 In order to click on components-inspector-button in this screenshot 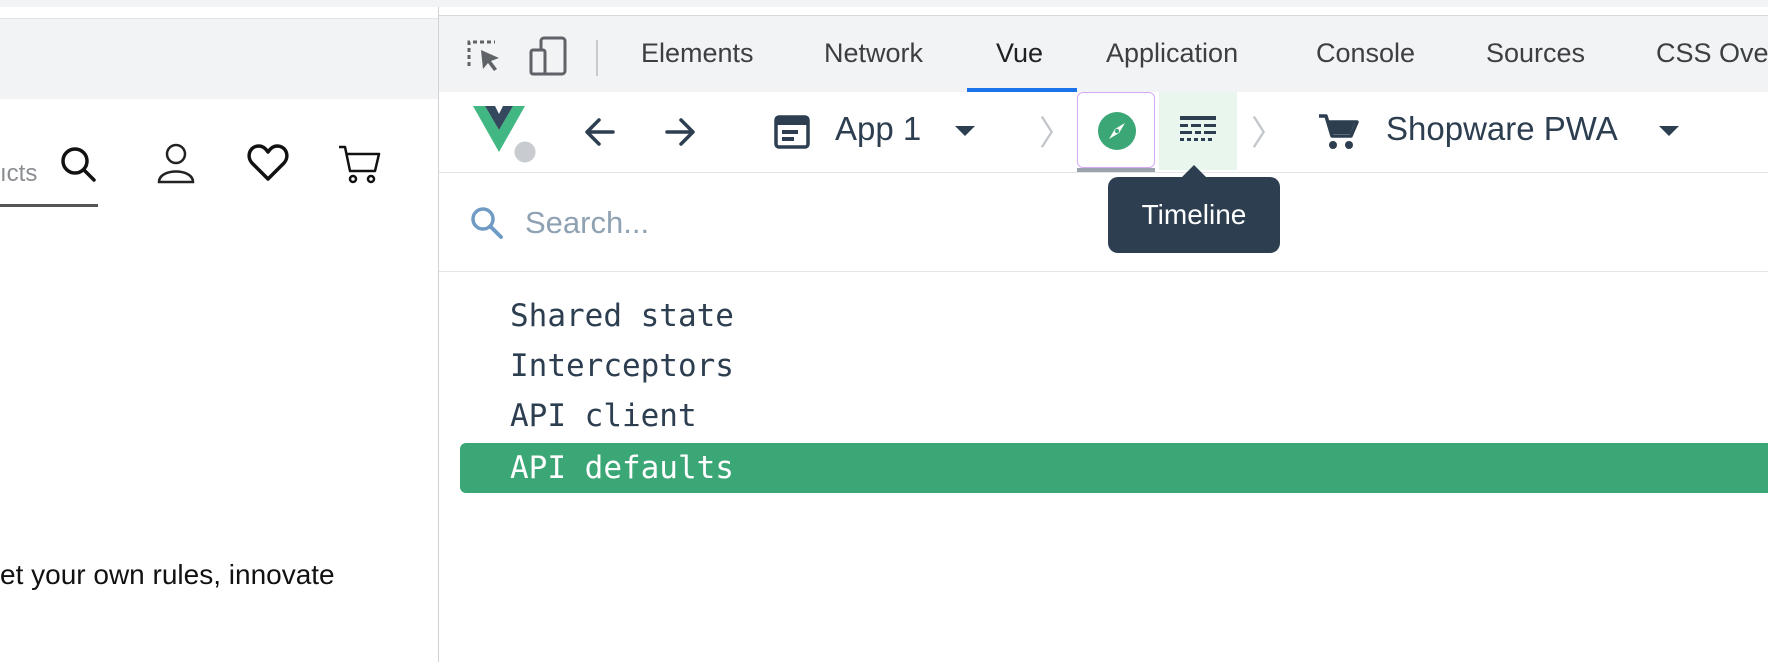, I will do `click(1116, 130)`.